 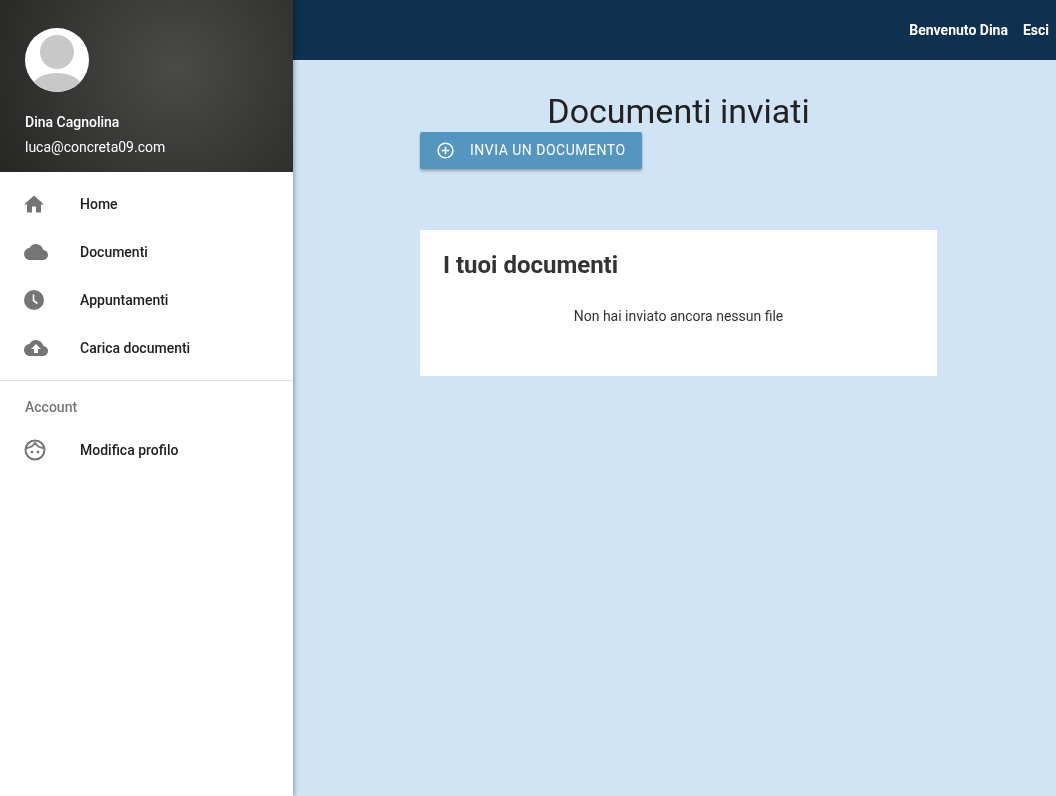 What do you see at coordinates (34, 300) in the screenshot?
I see `clock-icon` at bounding box center [34, 300].